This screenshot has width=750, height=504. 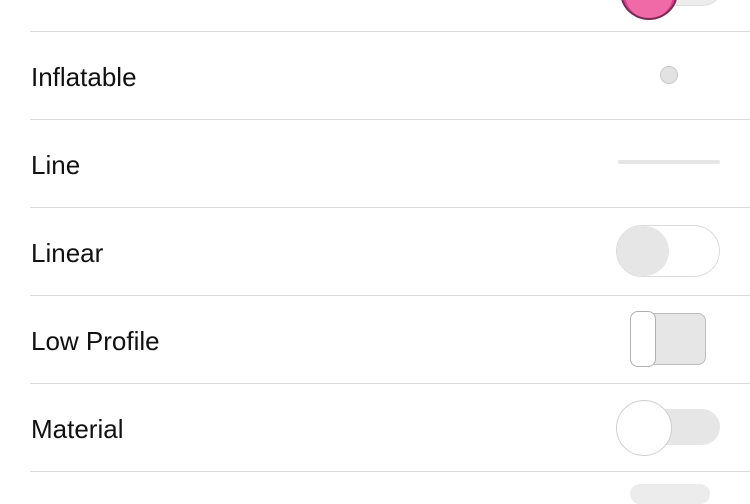 I want to click on line-toggle, so click(x=669, y=162).